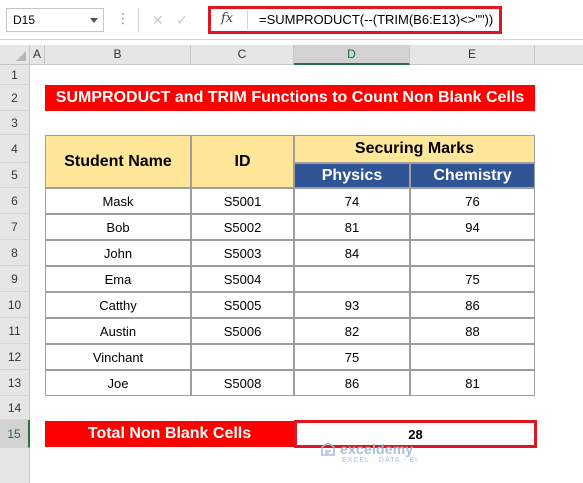  I want to click on cell-id: S5004, so click(242, 279).